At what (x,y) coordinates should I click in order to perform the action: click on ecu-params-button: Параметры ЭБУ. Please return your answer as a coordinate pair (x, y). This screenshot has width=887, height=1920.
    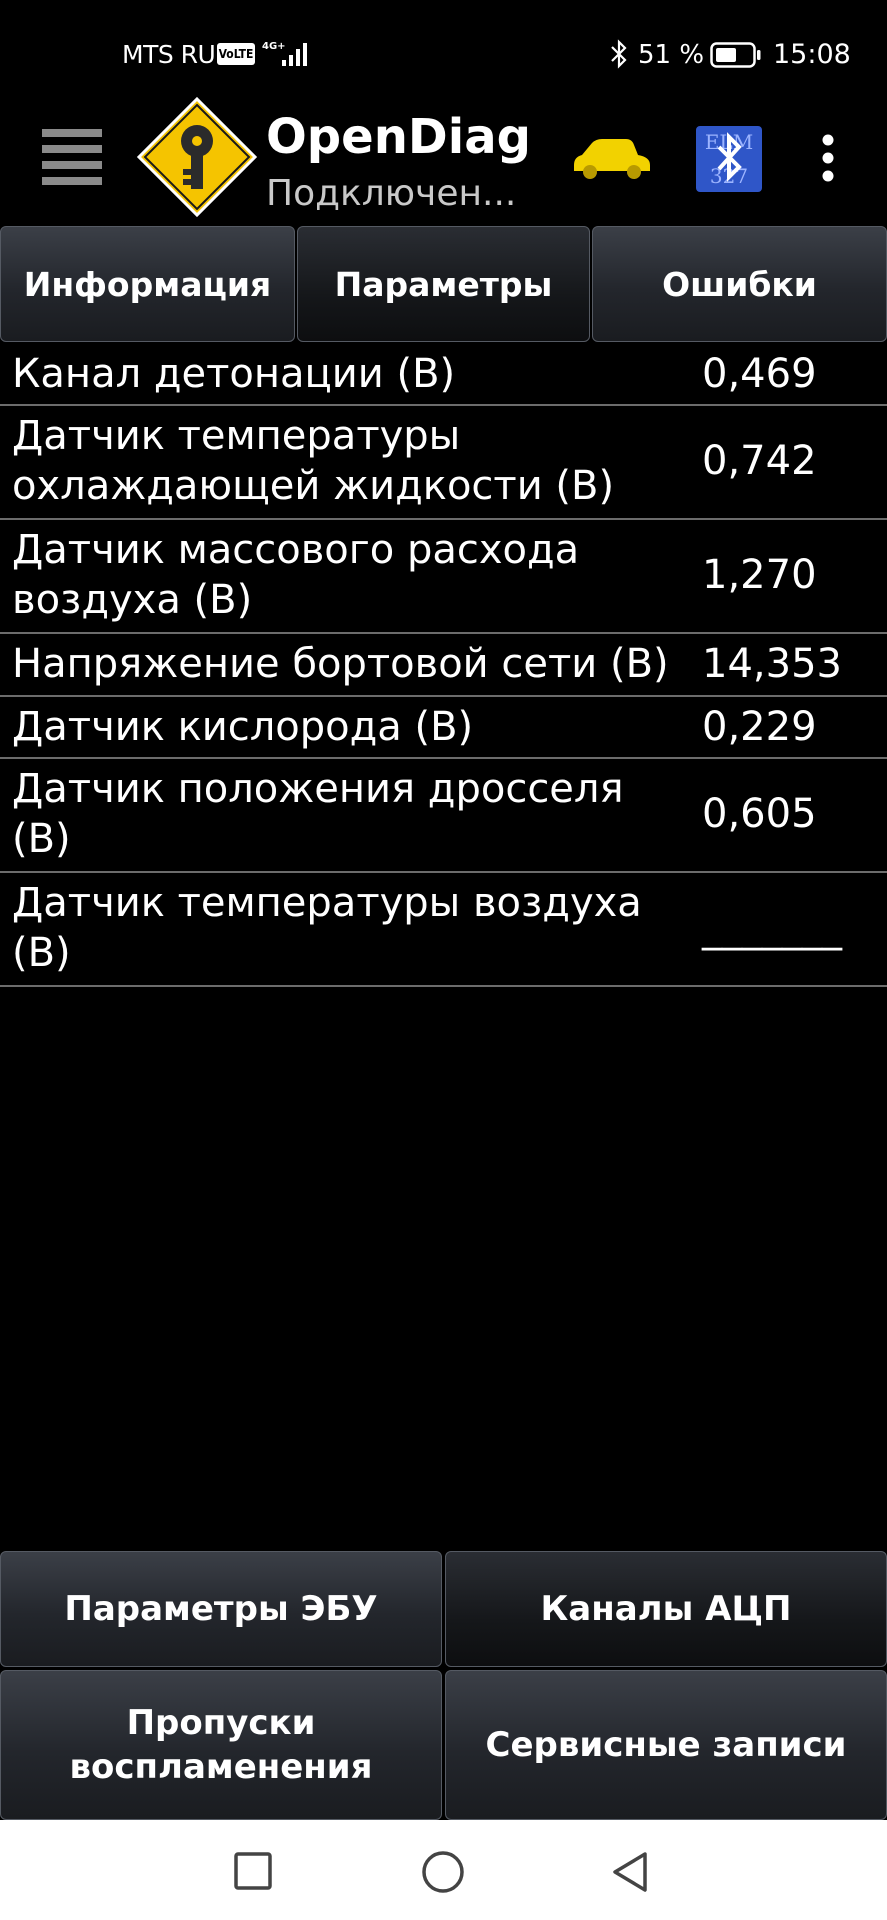
    Looking at the image, I should click on (221, 1609).